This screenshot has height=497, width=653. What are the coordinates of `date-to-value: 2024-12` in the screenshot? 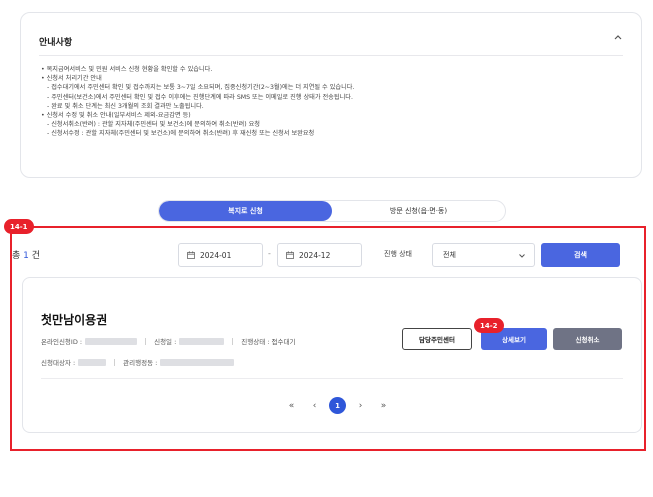 It's located at (315, 255).